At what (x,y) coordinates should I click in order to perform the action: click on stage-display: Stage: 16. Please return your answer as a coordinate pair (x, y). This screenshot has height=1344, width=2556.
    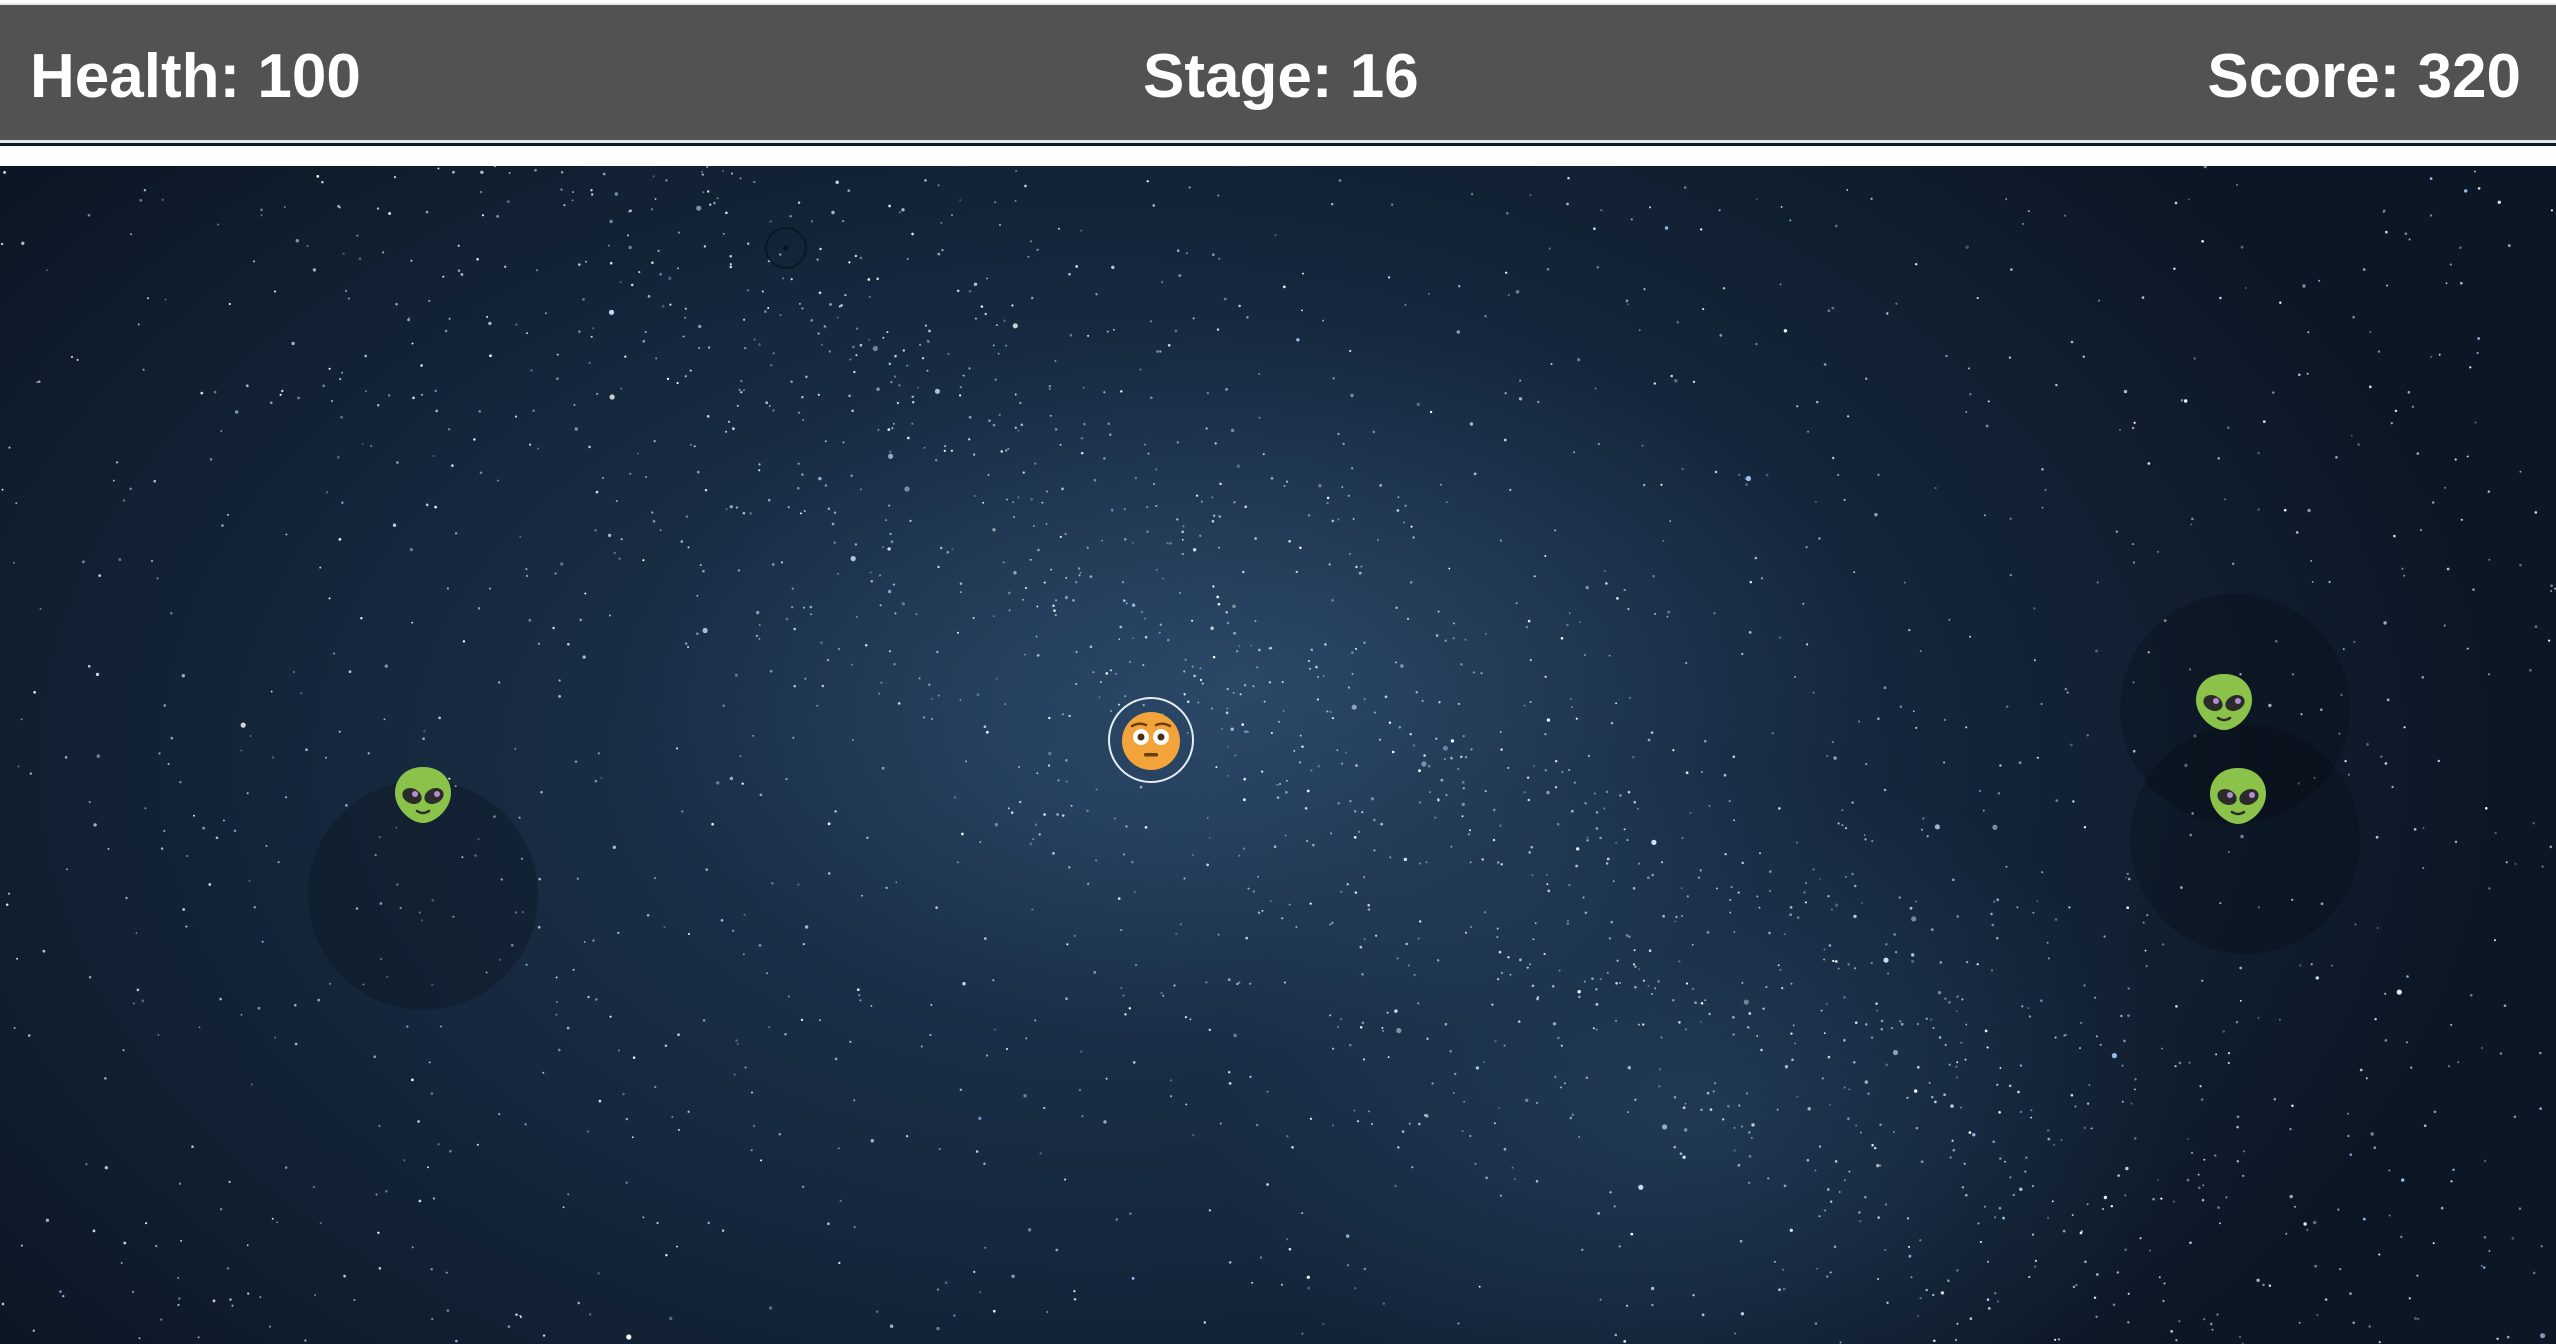
    Looking at the image, I should click on (1281, 76).